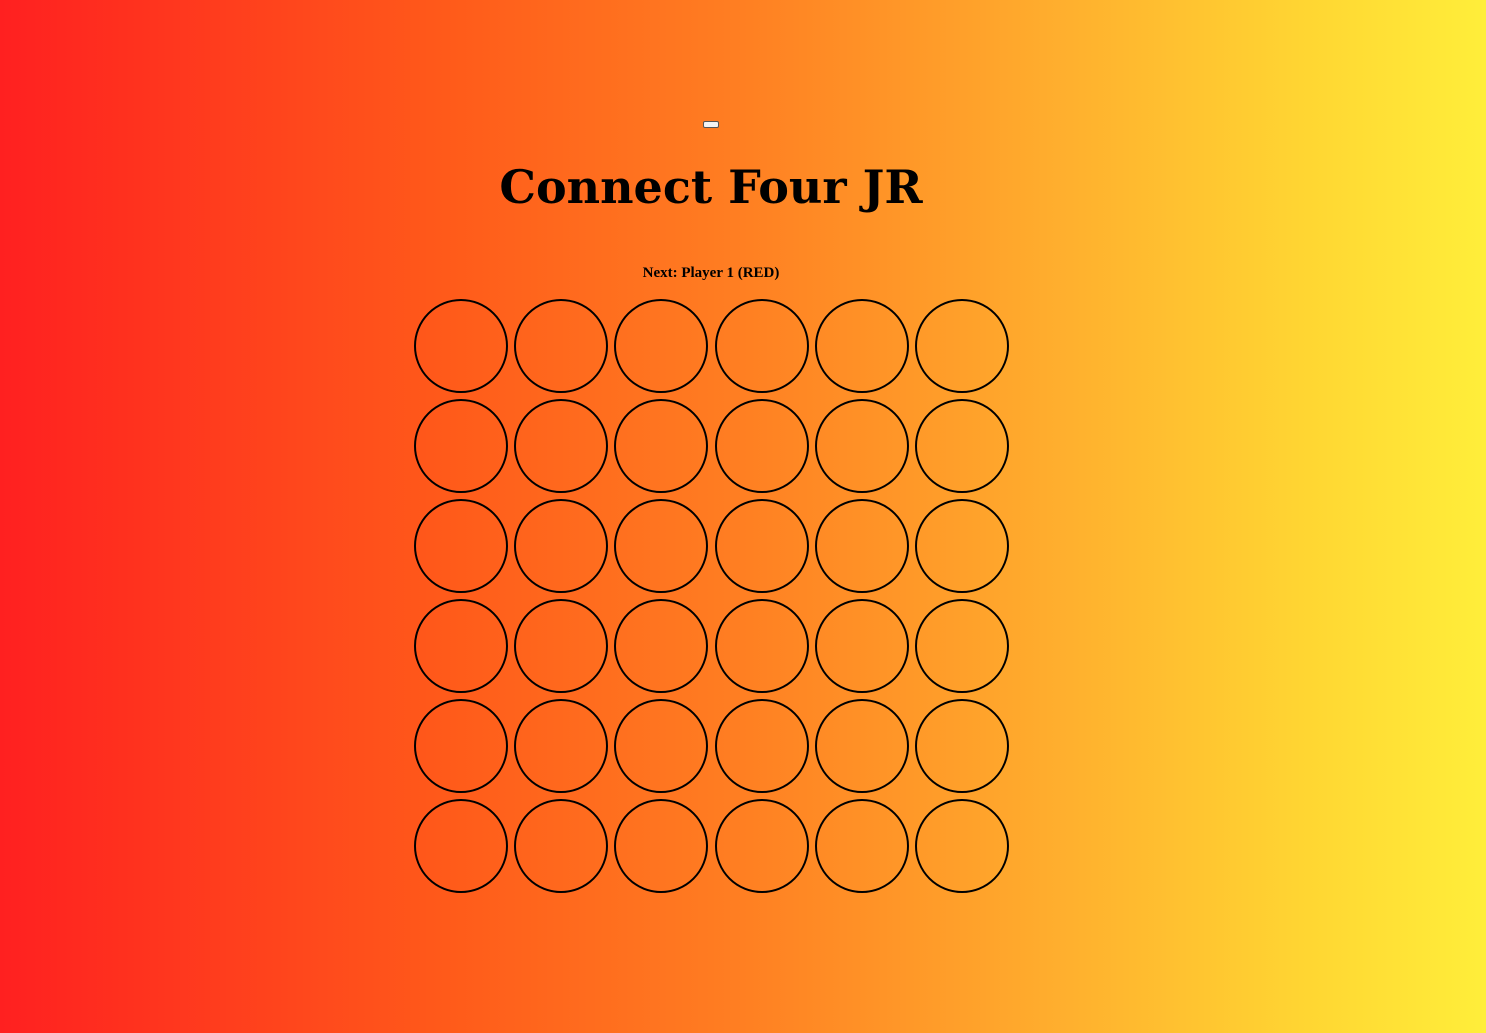  Describe the element at coordinates (711, 124) in the screenshot. I see `reset-button` at that location.